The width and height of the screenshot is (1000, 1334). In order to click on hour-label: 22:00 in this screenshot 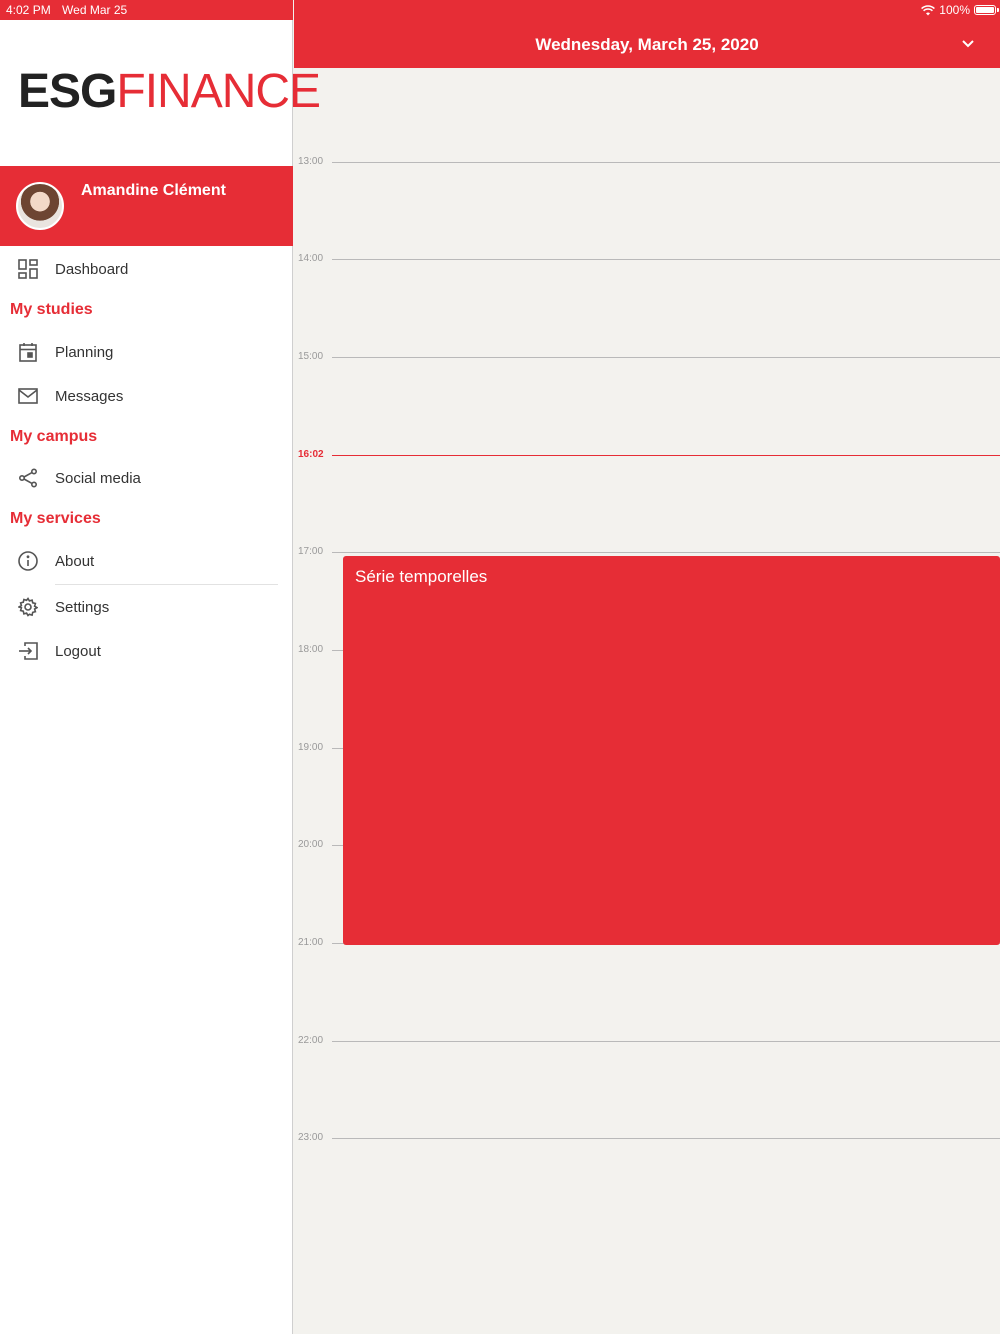, I will do `click(311, 1040)`.